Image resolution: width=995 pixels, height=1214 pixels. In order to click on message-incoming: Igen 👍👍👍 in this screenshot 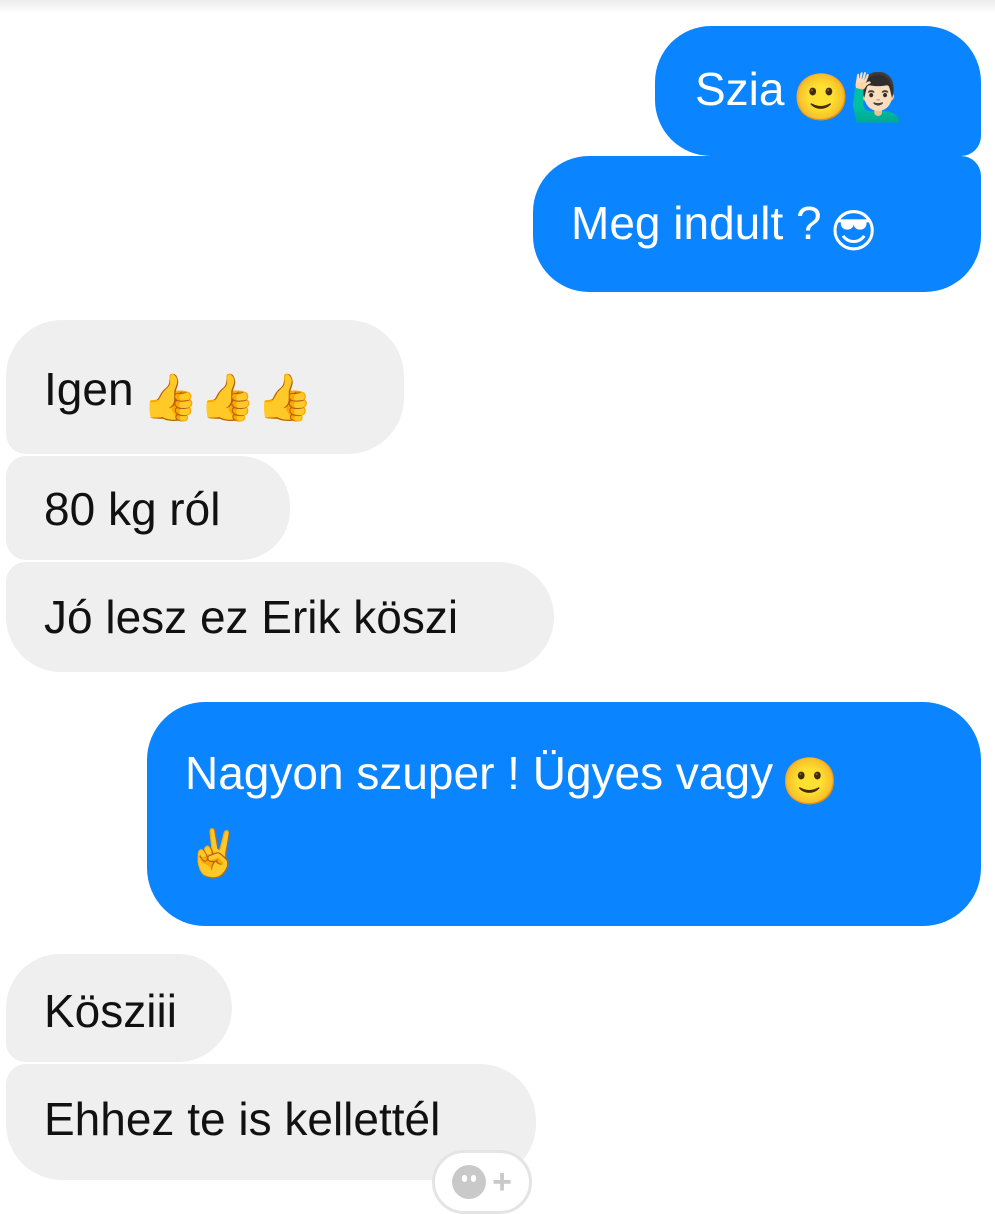, I will do `click(205, 387)`.